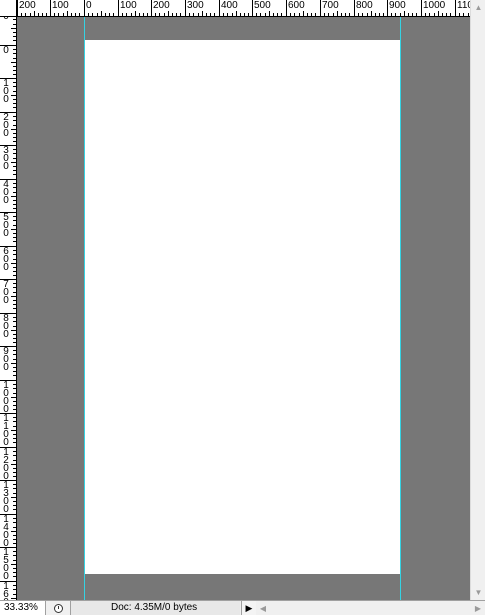 Image resolution: width=485 pixels, height=615 pixels. I want to click on scroll-up-arrow-icon: ▲, so click(478, 7).